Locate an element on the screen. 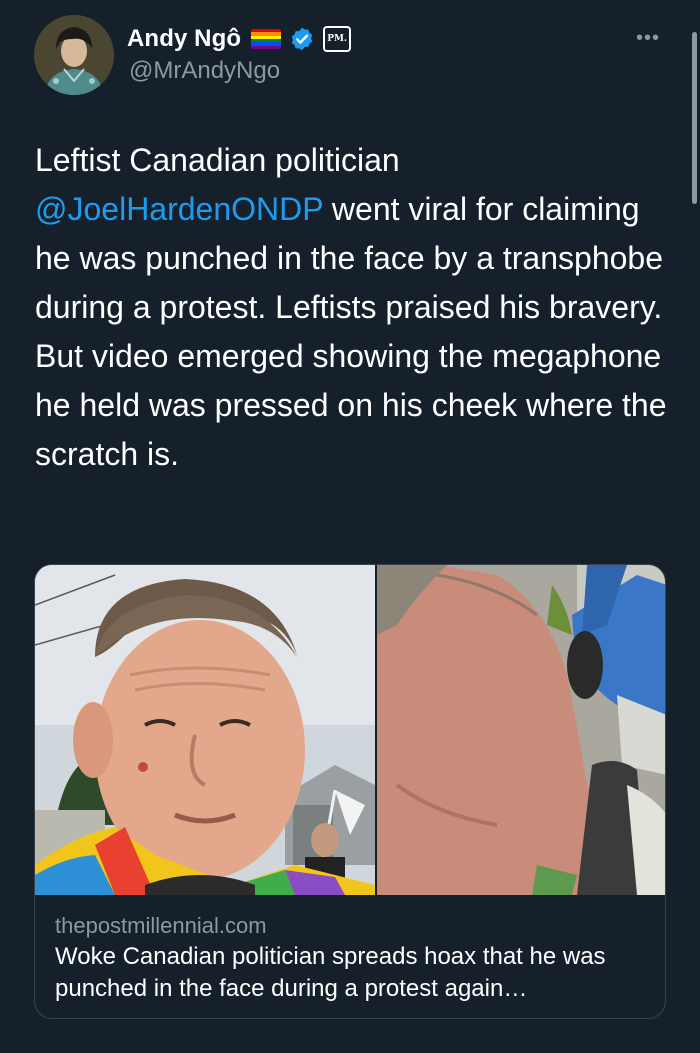 Image resolution: width=700 pixels, height=1053 pixels. affiliation-badge: PM. is located at coordinates (337, 39).